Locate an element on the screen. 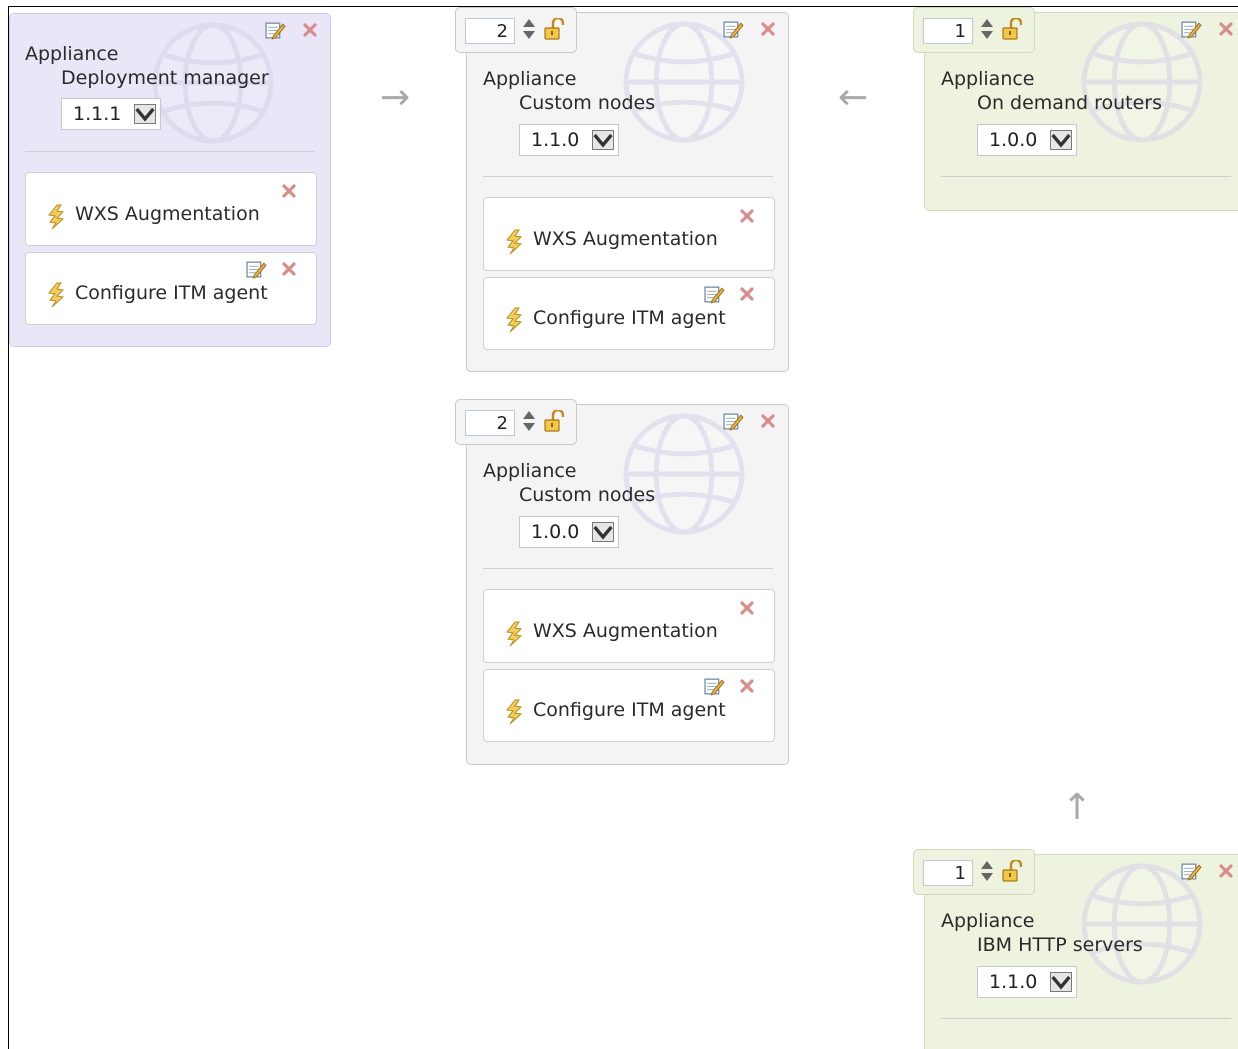 The height and width of the screenshot is (1049, 1238). link-arrow-up: ↑ is located at coordinates (1077, 807).